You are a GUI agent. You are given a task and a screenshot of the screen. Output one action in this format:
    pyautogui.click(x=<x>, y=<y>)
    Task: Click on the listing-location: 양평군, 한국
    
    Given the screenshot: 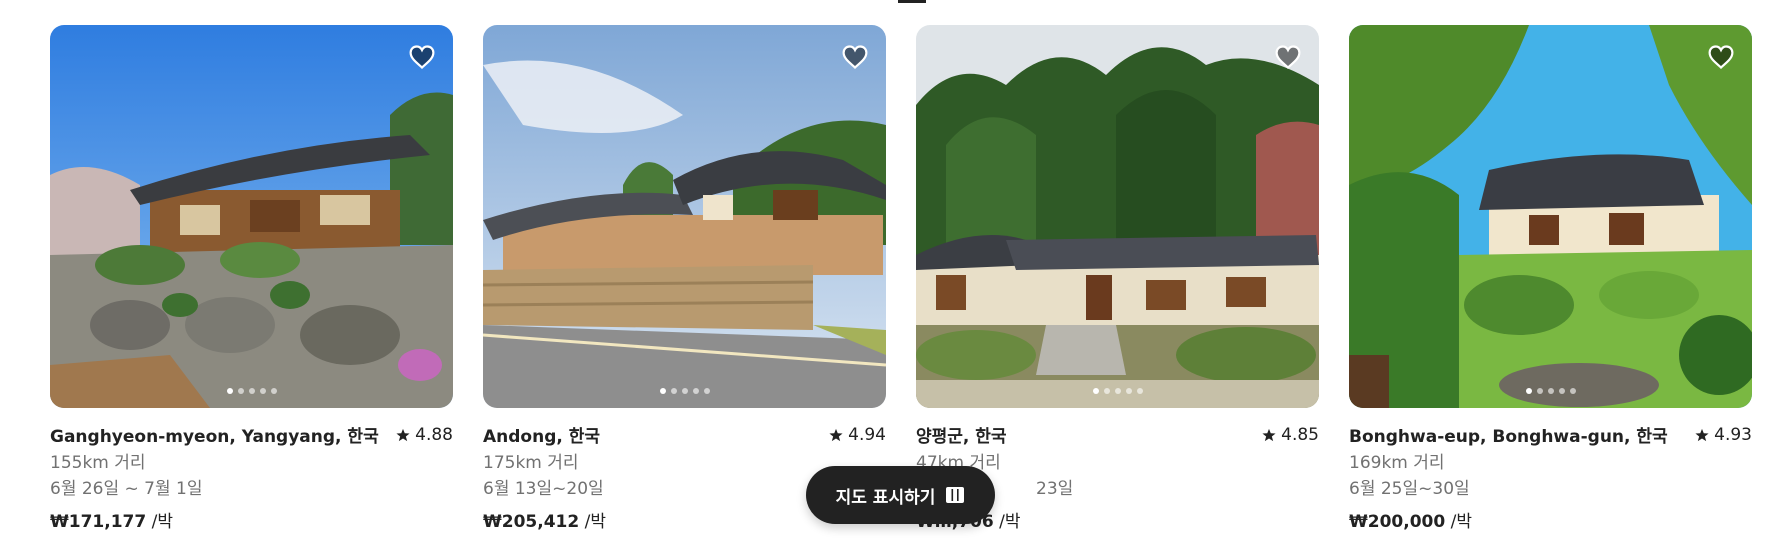 What is the action you would take?
    pyautogui.click(x=961, y=437)
    